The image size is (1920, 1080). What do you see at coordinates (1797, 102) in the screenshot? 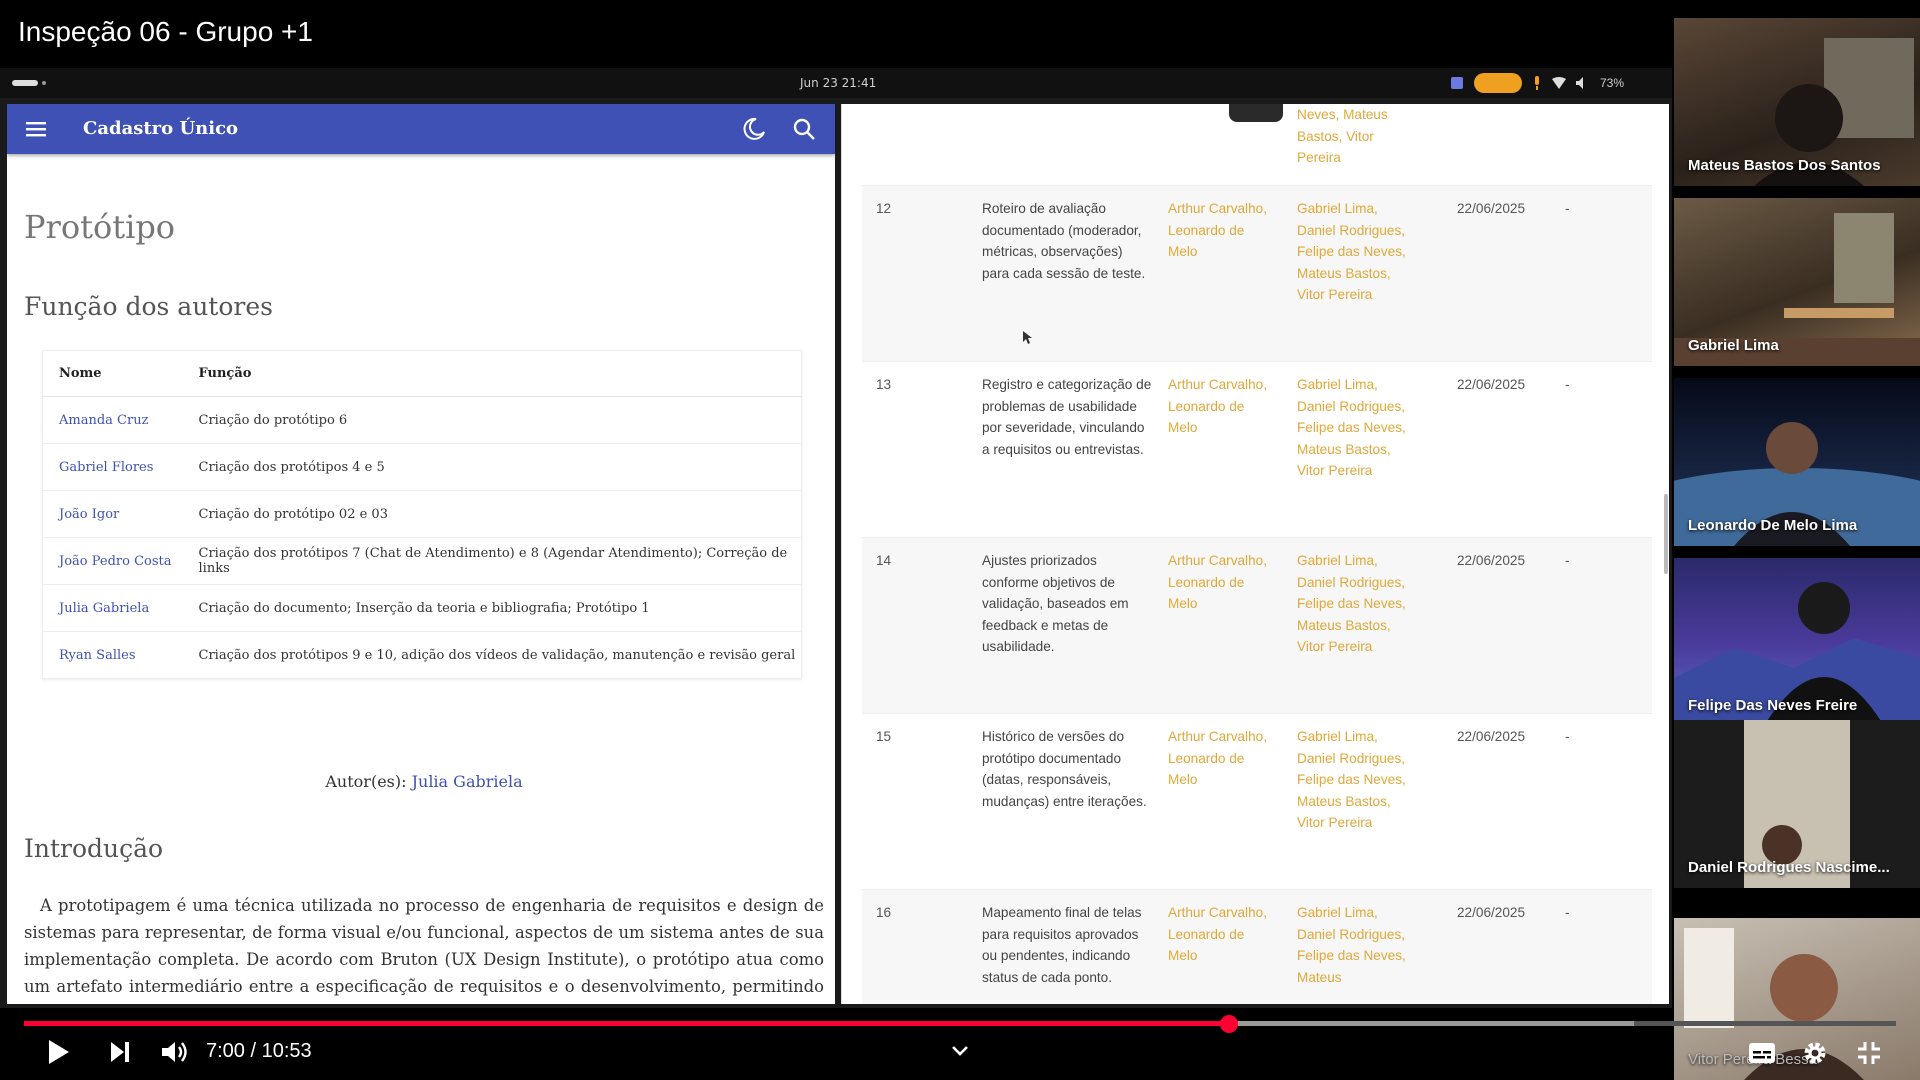
I see `participant-tile: Mateus Bastos Dos Santos` at bounding box center [1797, 102].